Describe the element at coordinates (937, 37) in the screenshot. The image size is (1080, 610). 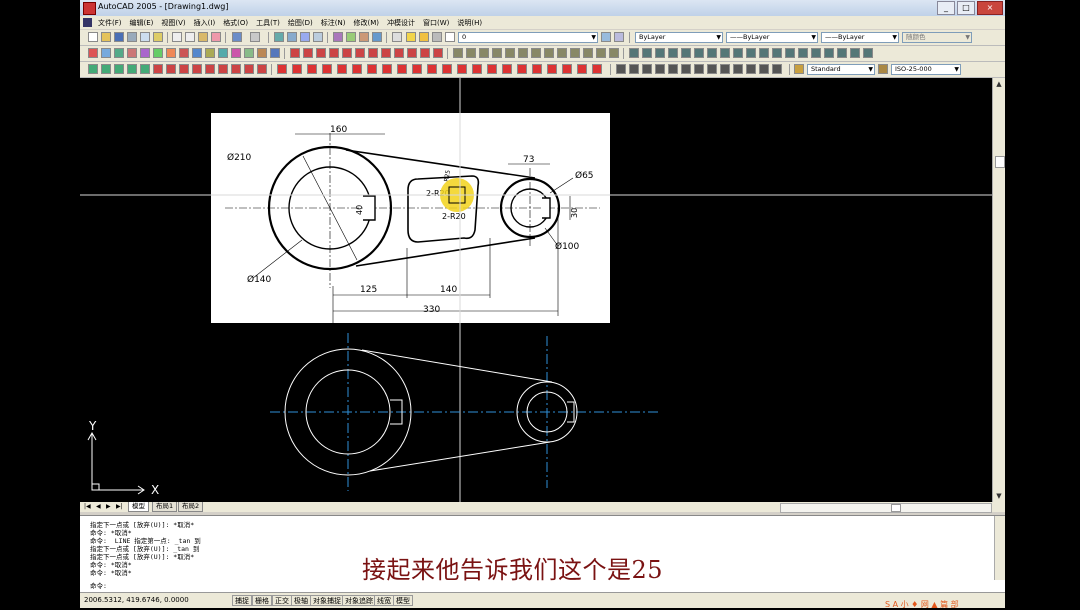
I see `plotstyle-select: 随颜色 ▼` at that location.